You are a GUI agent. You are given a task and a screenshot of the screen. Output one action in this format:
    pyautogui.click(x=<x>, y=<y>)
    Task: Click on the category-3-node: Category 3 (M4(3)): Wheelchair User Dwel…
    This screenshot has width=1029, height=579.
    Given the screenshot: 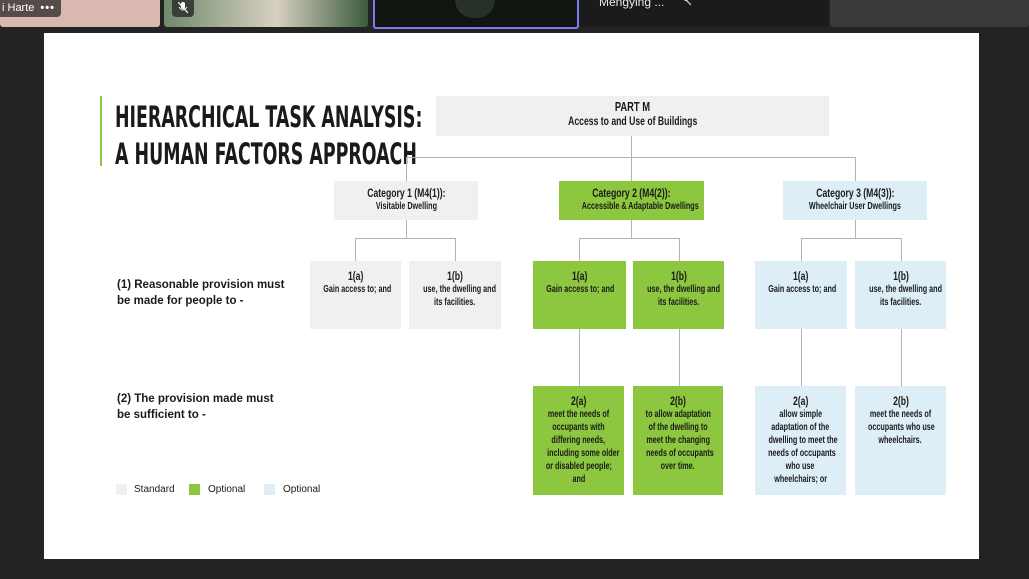 What is the action you would take?
    pyautogui.click(x=855, y=200)
    